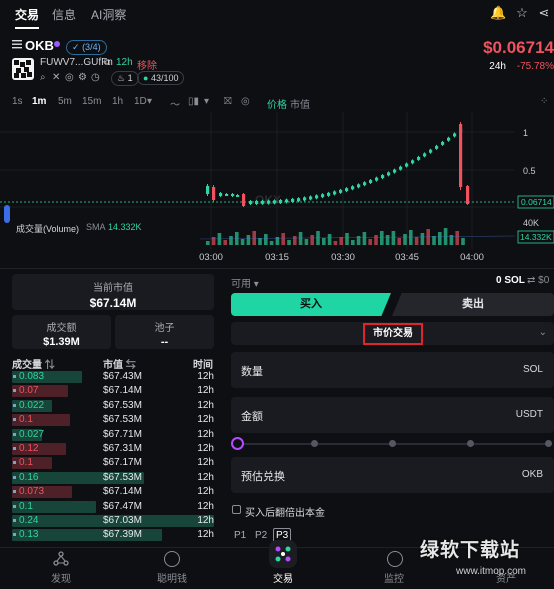  What do you see at coordinates (113, 521) in the screenshot?
I see `trade-row: 0.24 $67.03M 12h` at bounding box center [113, 521].